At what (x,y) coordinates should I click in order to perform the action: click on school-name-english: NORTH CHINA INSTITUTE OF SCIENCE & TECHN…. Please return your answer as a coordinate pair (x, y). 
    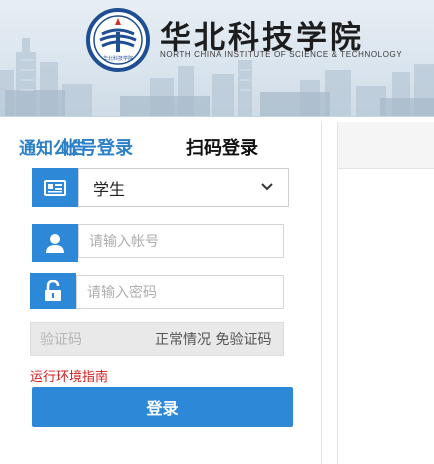
    Looking at the image, I should click on (281, 54).